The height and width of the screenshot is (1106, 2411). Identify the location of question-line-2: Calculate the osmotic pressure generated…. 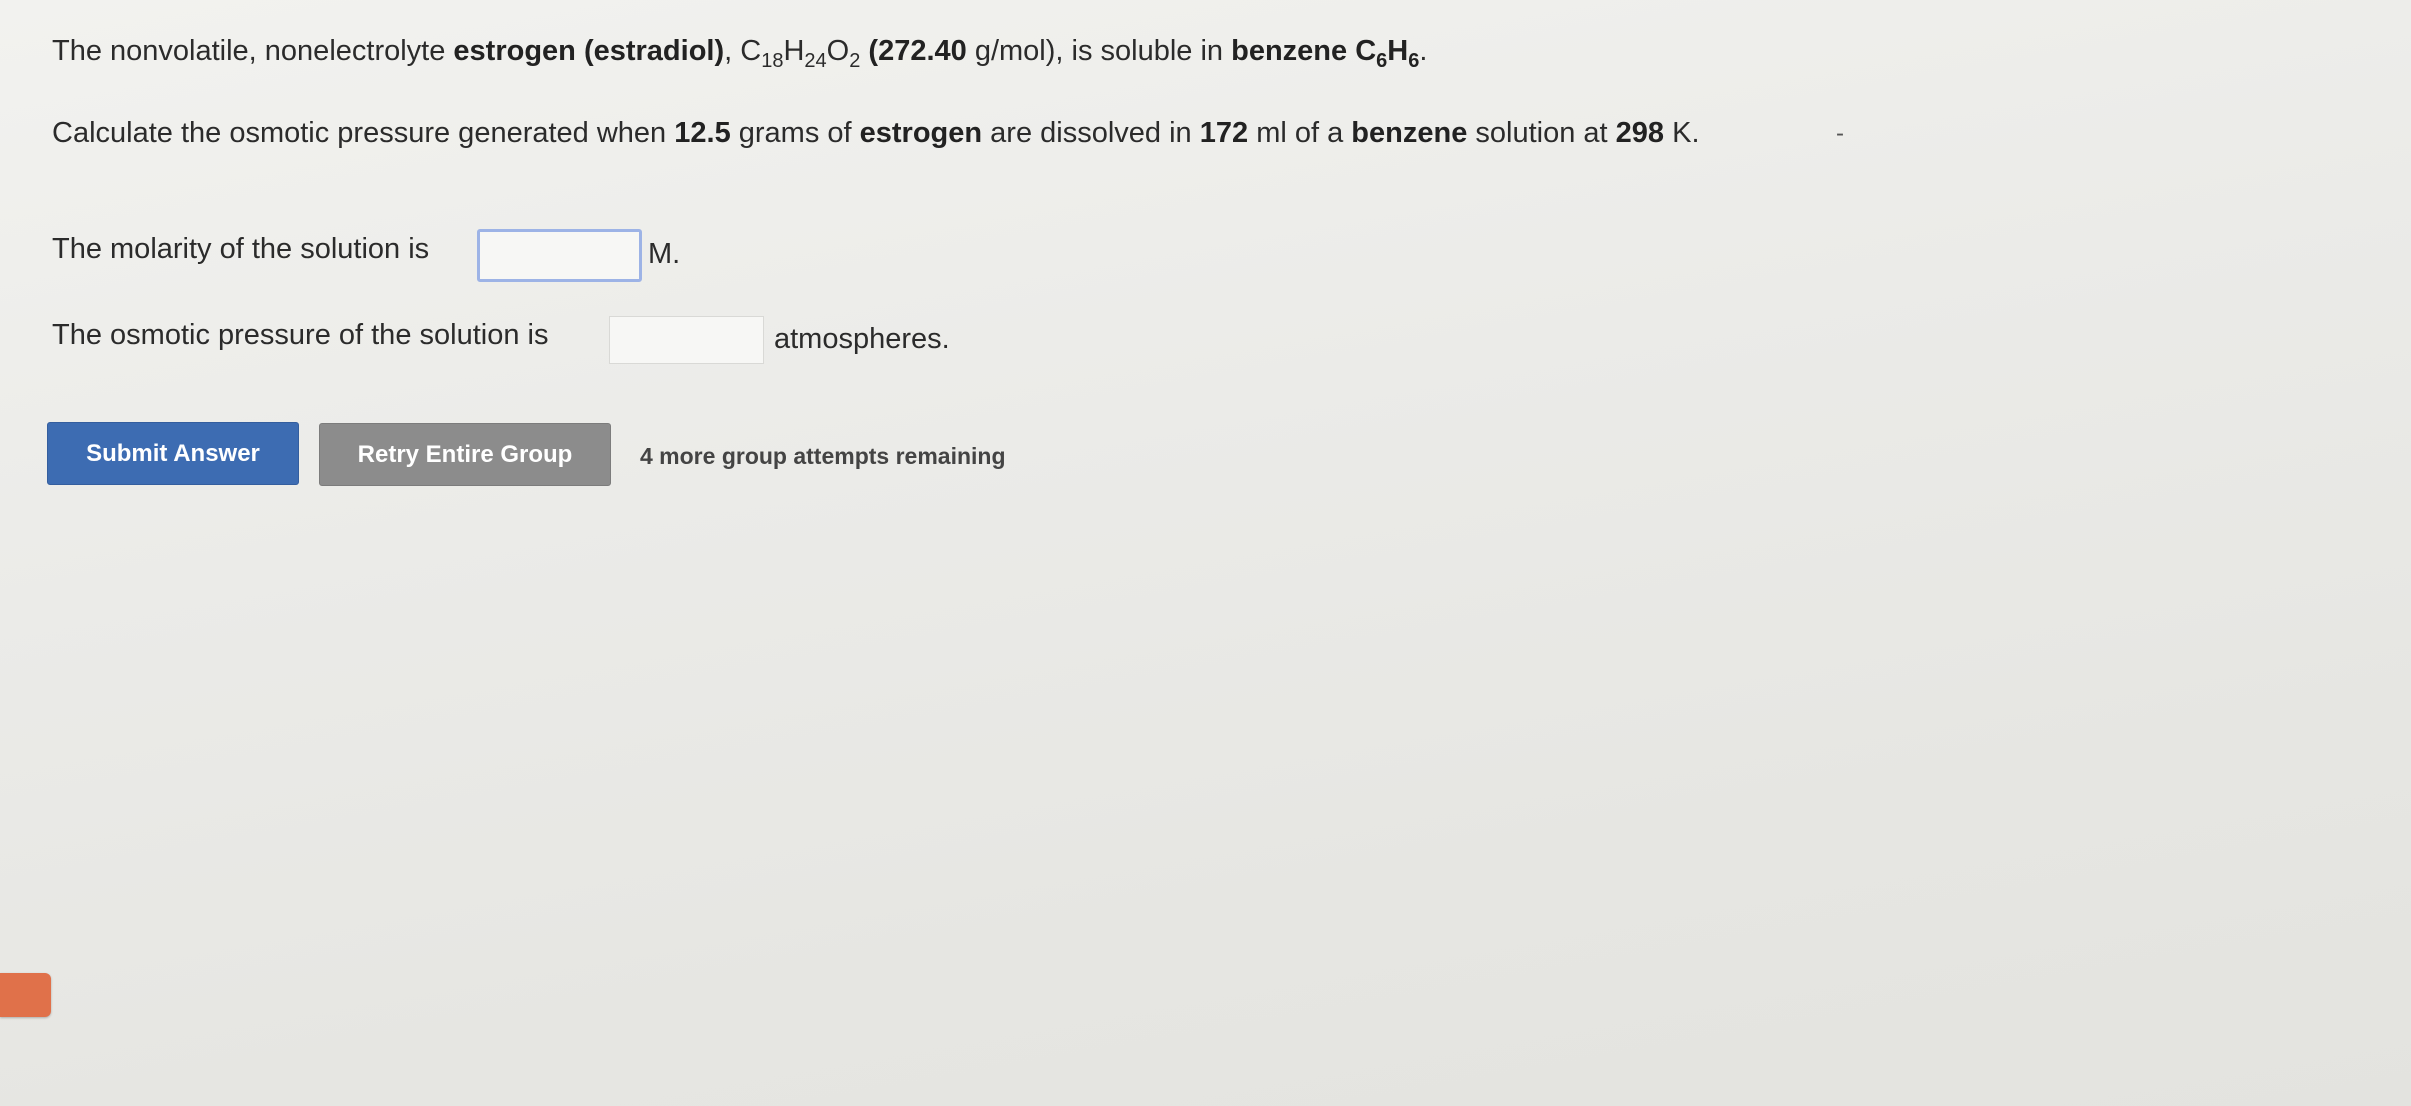
(876, 133).